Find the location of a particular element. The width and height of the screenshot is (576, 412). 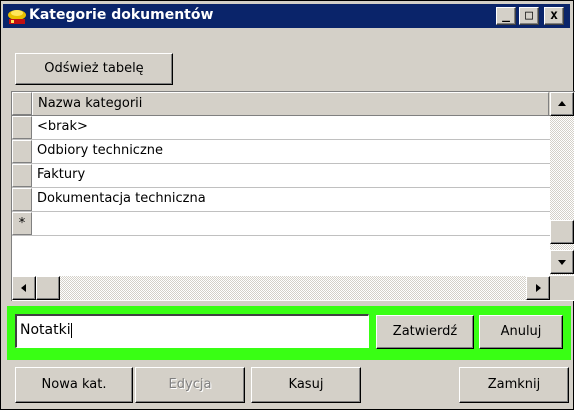

arrow-up-icon is located at coordinates (562, 103).